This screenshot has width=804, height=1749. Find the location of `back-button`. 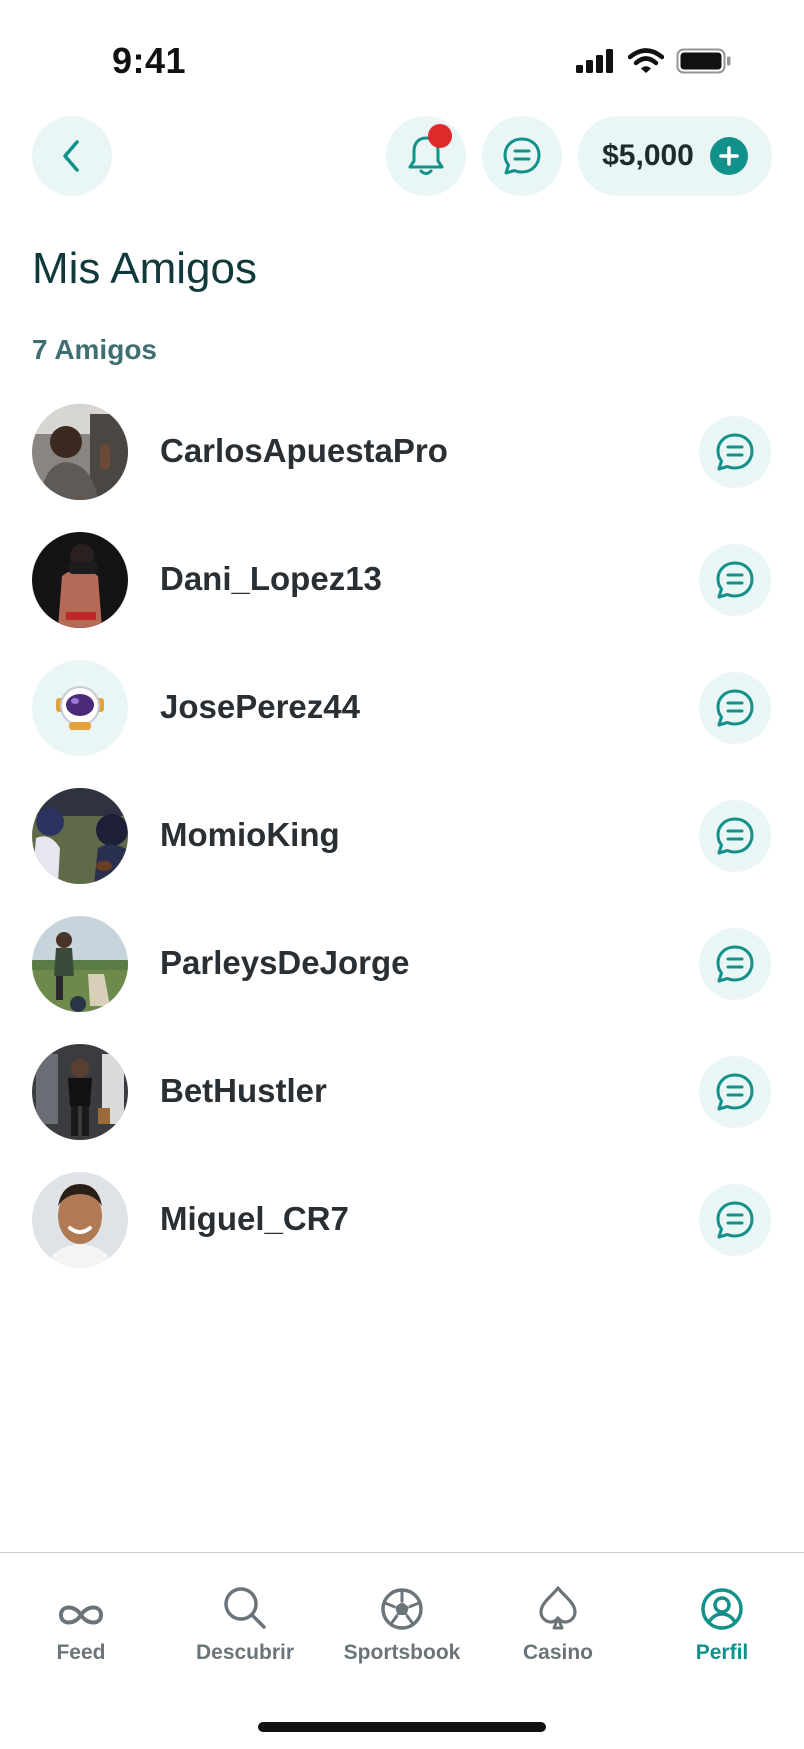

back-button is located at coordinates (72, 156).